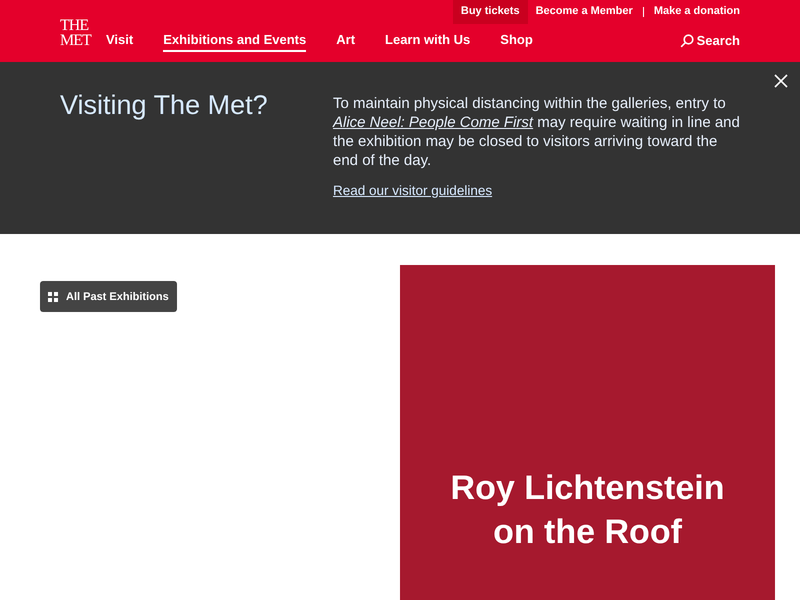 The height and width of the screenshot is (600, 800). Describe the element at coordinates (353, 42) in the screenshot. I see `nav-link: Art` at that location.